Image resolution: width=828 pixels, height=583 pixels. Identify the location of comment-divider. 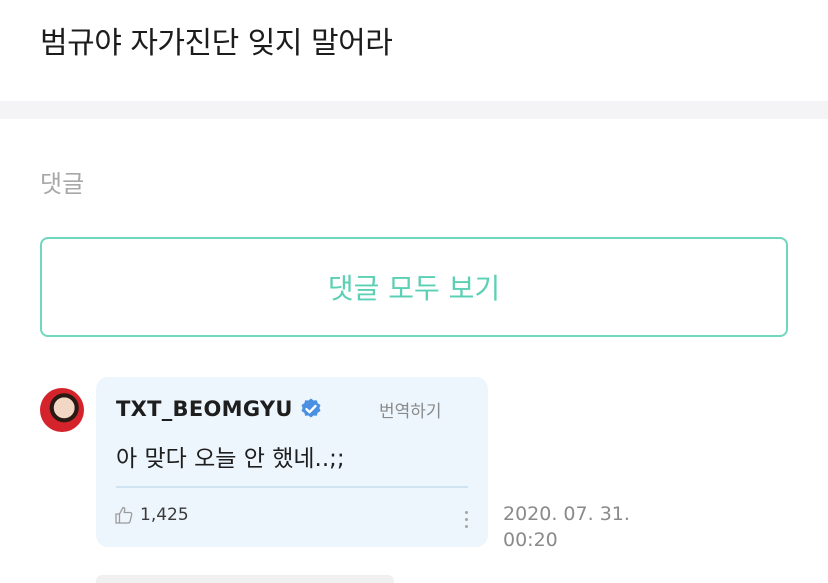
(292, 487).